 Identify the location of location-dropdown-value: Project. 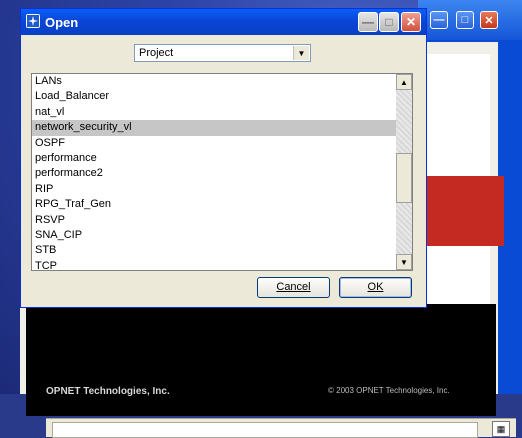
(156, 53).